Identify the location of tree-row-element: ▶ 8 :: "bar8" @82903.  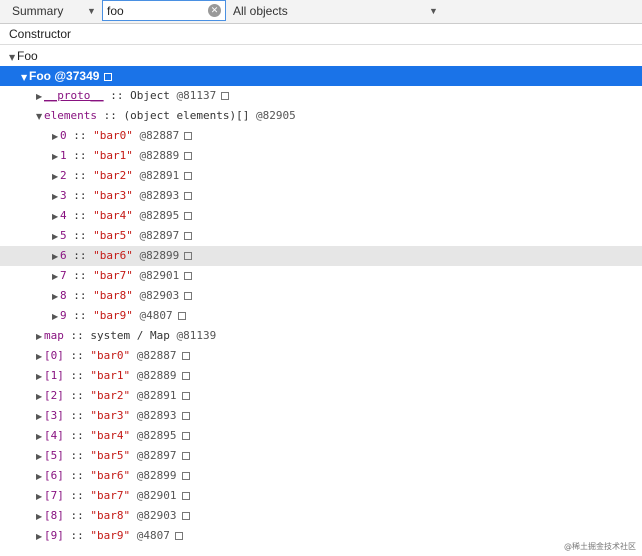
(321, 296).